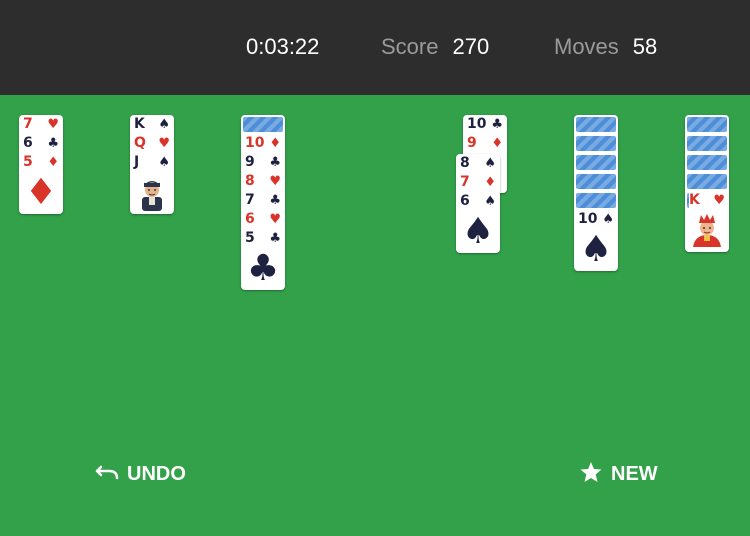  I want to click on moves-label: Moves, so click(586, 46).